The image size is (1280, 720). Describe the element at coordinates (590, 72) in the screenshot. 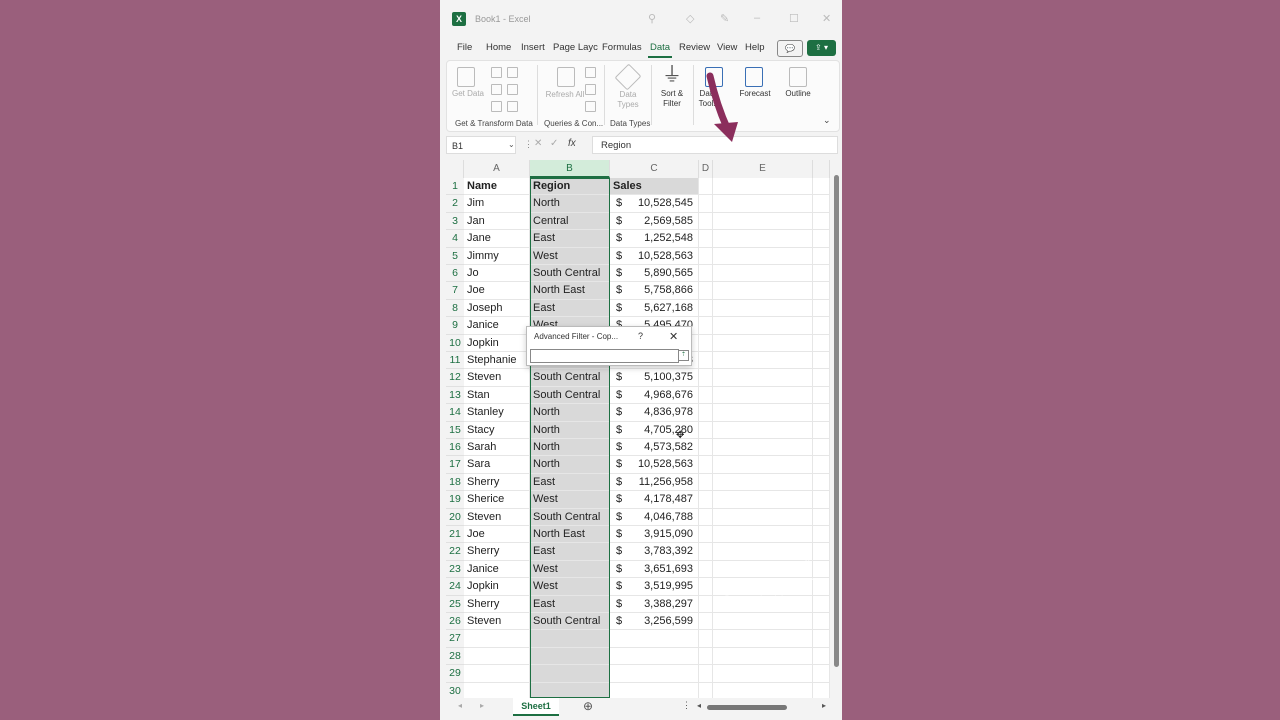

I see `queries-connections-icon` at that location.